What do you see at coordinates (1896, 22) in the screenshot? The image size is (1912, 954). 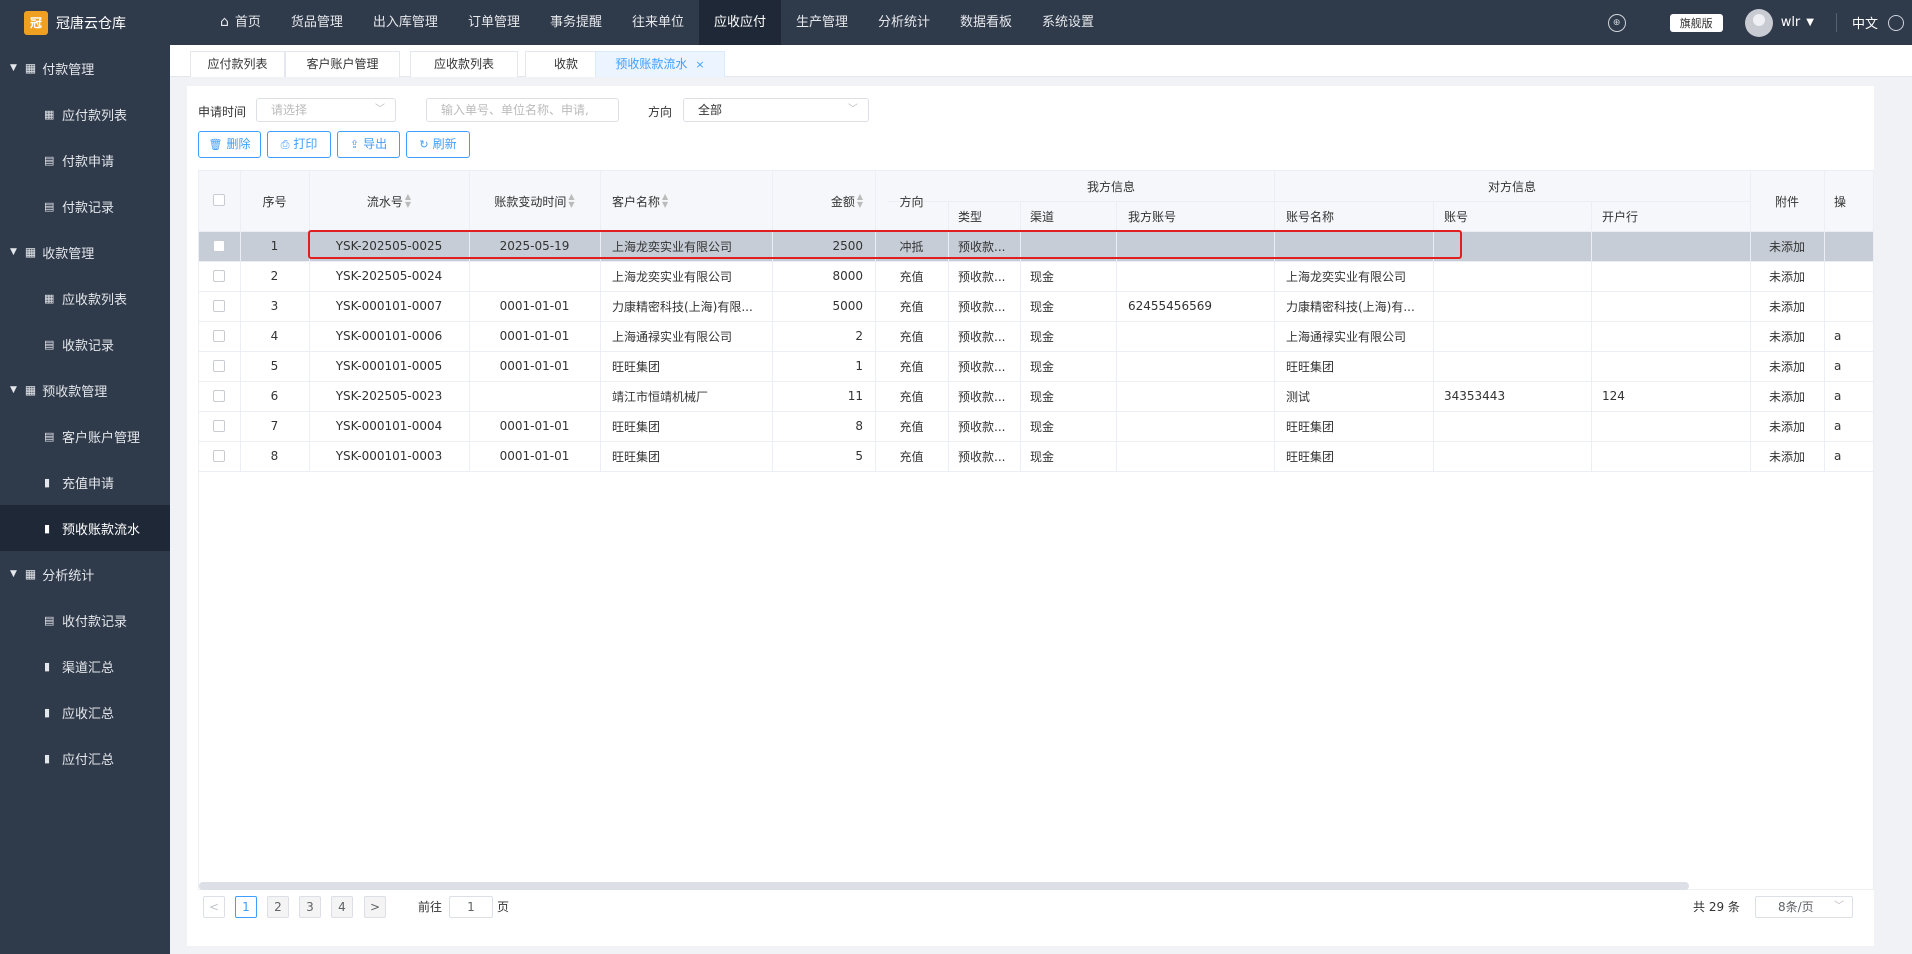 I see `globe-icon` at bounding box center [1896, 22].